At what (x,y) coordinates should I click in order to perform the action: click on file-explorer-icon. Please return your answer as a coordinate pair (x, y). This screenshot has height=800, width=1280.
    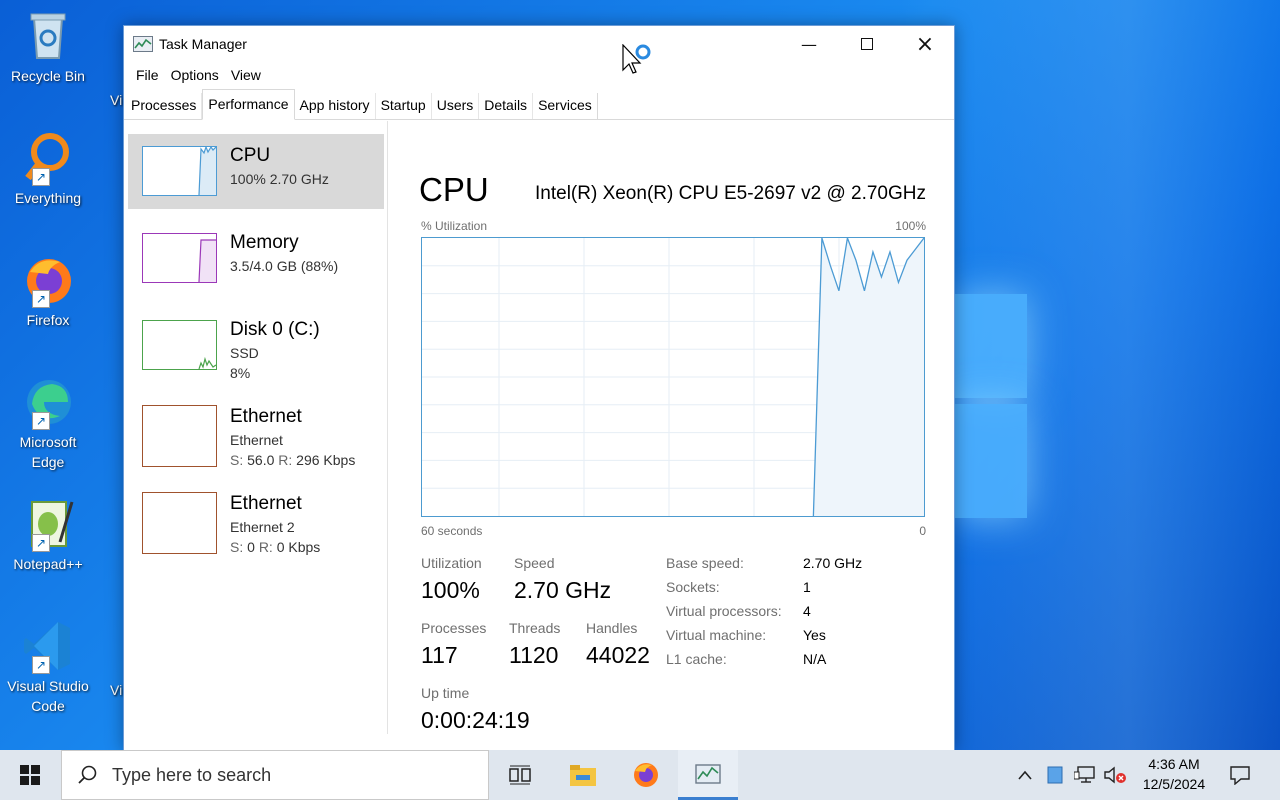
    Looking at the image, I should click on (583, 775).